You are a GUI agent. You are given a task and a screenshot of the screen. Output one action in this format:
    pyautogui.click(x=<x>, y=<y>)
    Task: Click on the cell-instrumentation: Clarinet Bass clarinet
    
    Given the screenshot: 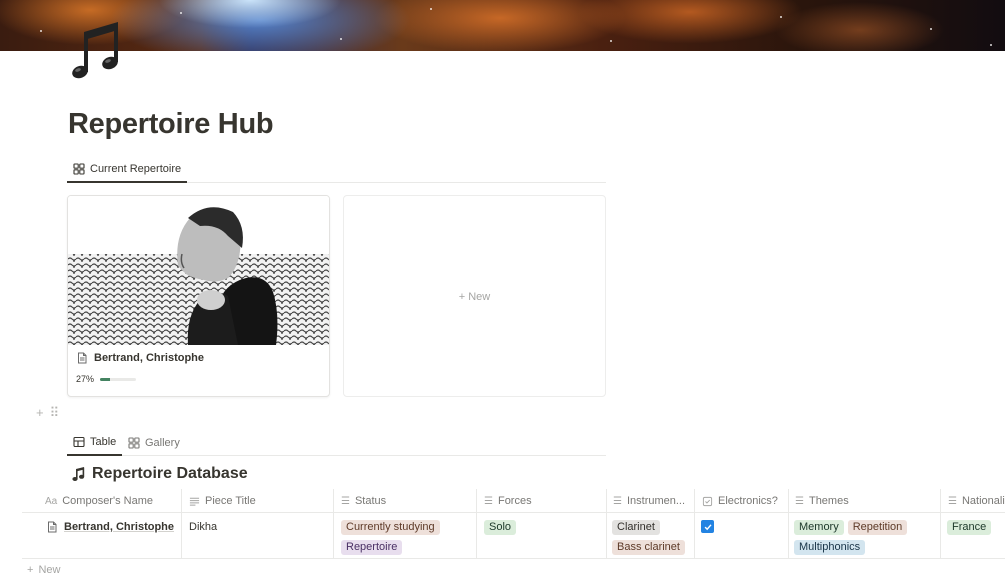 What is the action you would take?
    pyautogui.click(x=653, y=540)
    